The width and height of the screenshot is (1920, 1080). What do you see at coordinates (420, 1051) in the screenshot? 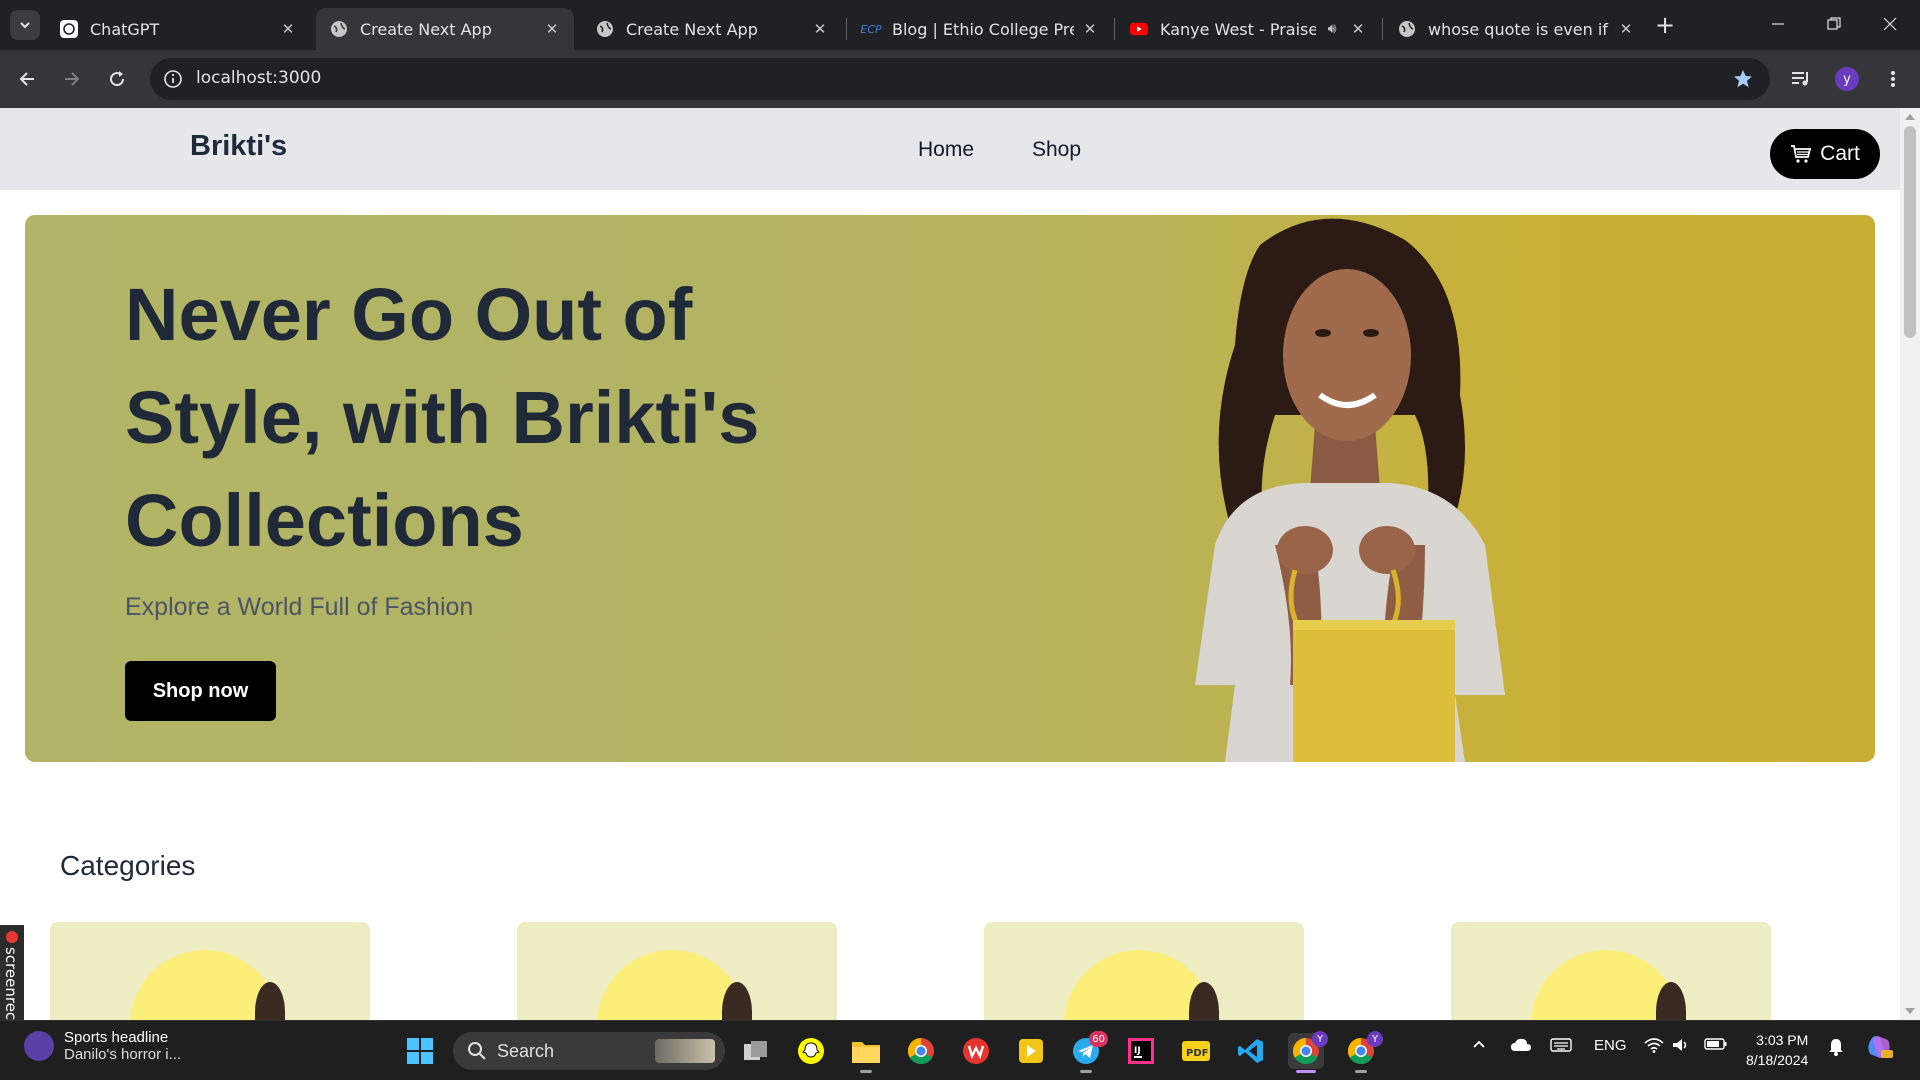
I see `start-button` at bounding box center [420, 1051].